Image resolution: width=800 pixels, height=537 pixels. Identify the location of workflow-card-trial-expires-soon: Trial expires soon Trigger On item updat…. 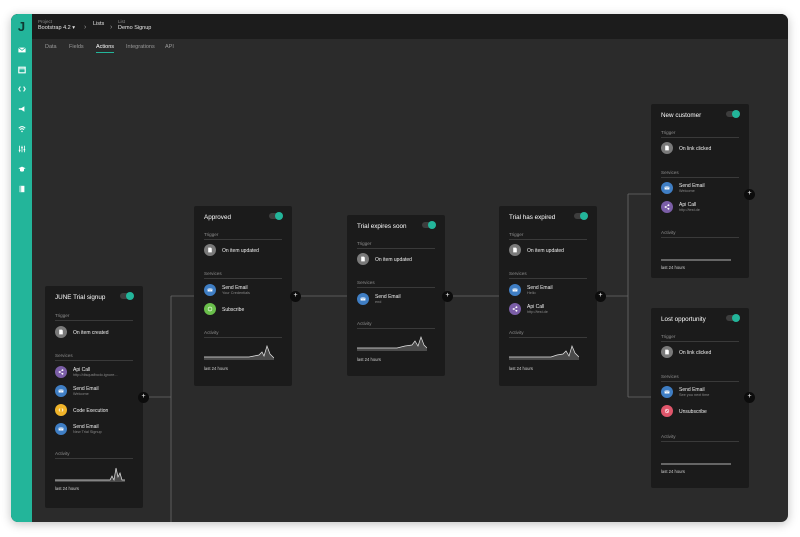
(396, 295).